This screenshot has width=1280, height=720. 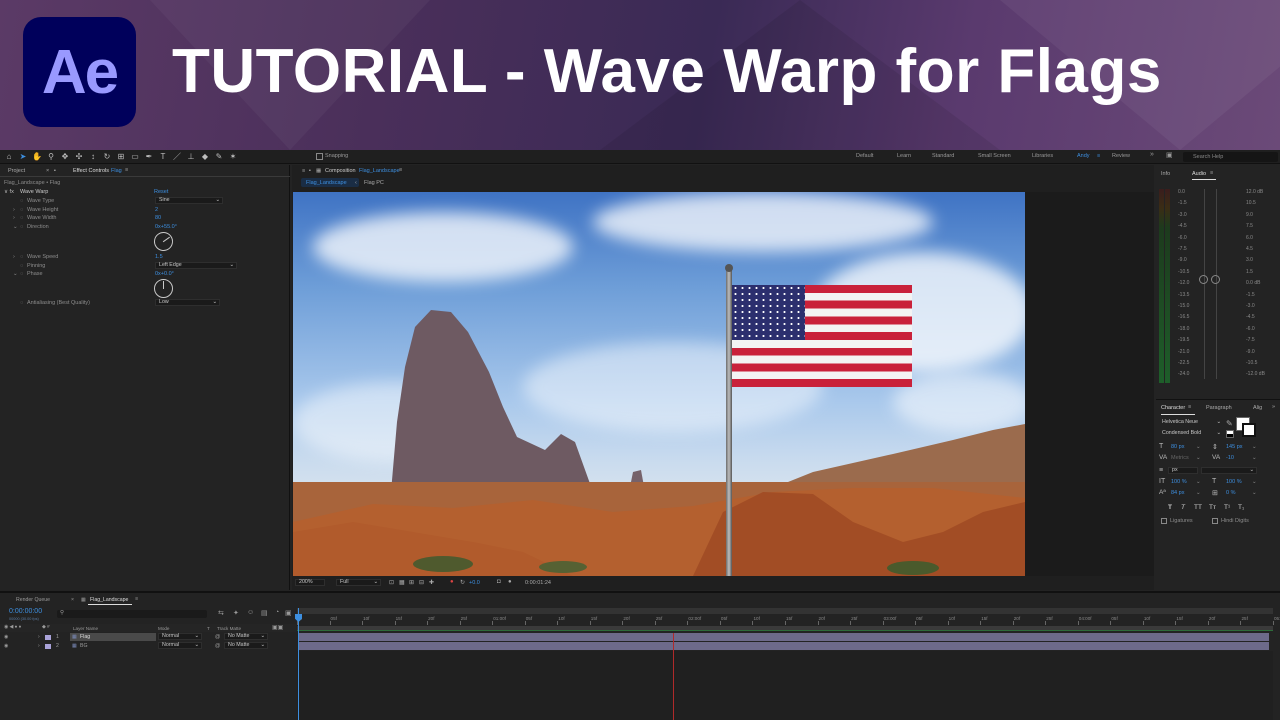 What do you see at coordinates (1177, 447) in the screenshot?
I see `font-size-value: 80 px` at bounding box center [1177, 447].